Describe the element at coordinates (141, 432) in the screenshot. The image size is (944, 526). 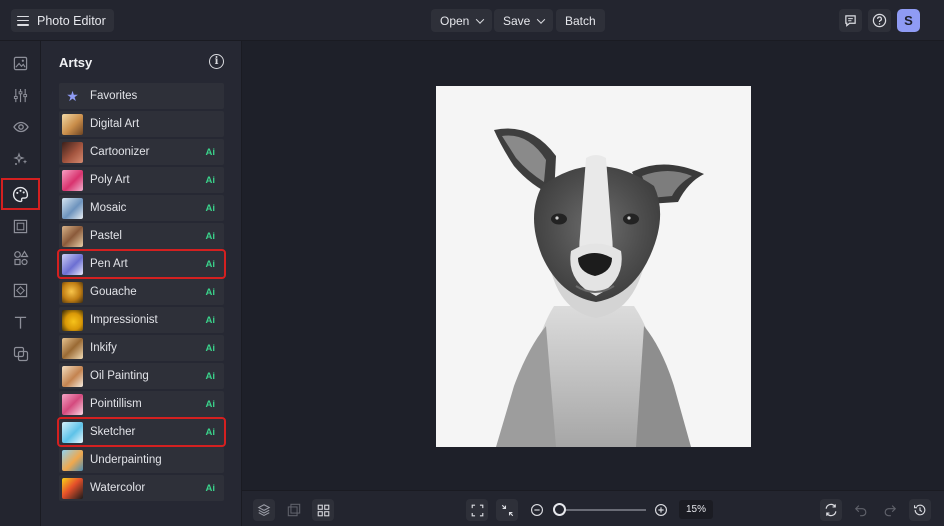
I see `list-item-sketcher: Sketcher Ai` at that location.